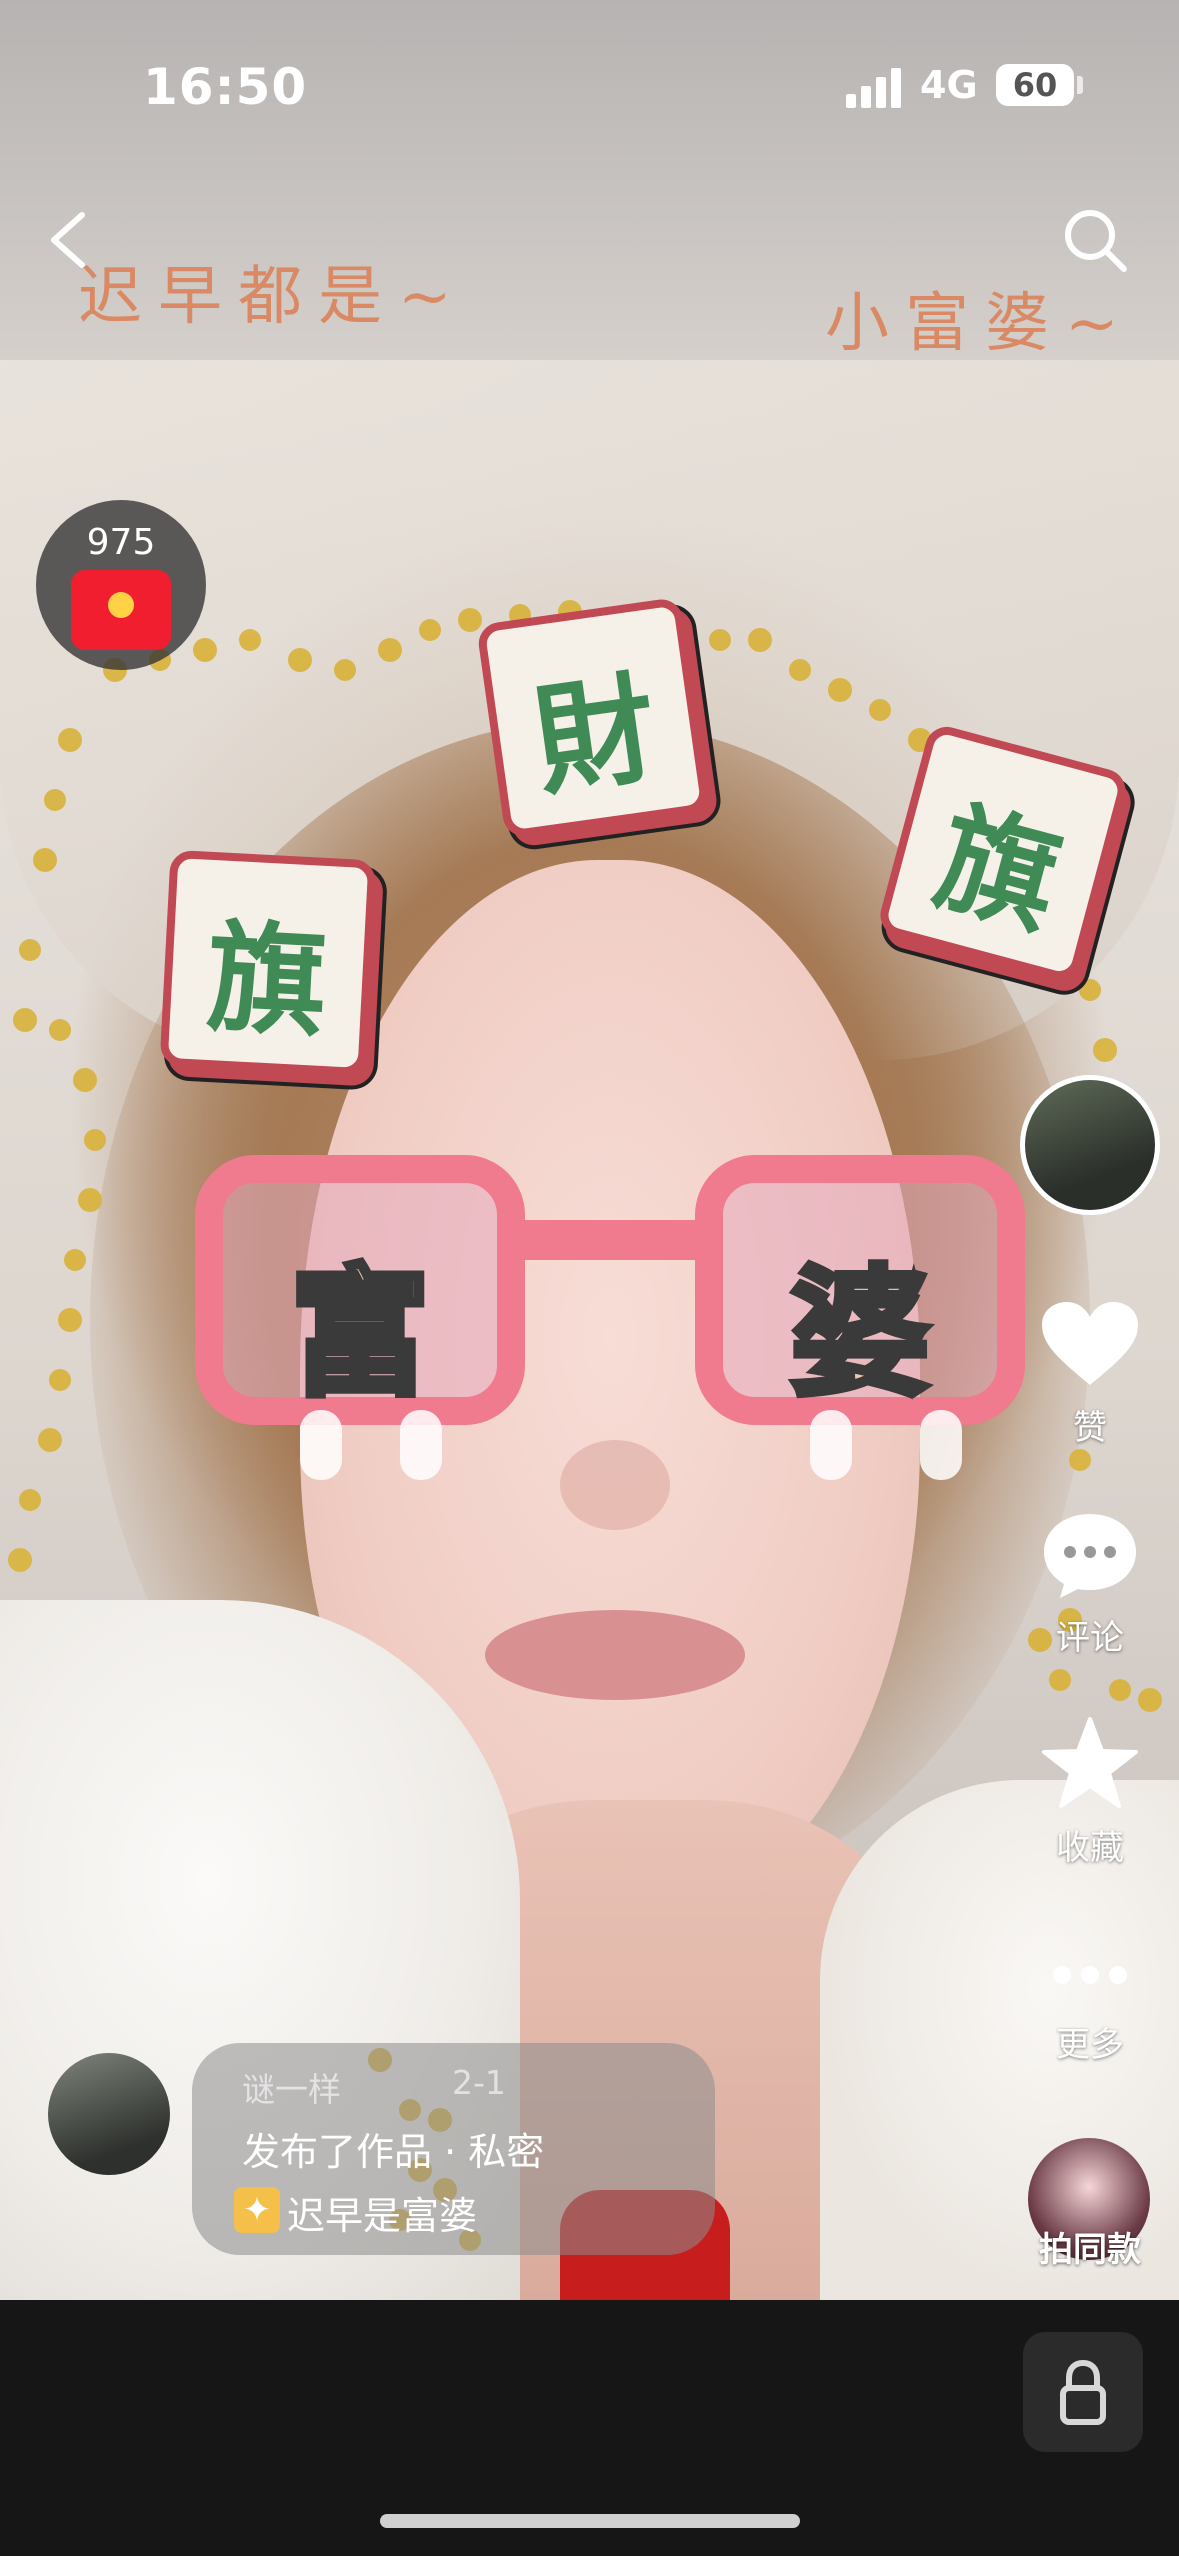 The image size is (1179, 2556). Describe the element at coordinates (589, 87) in the screenshot. I see `status-bar: 16:50 4G 60` at that location.